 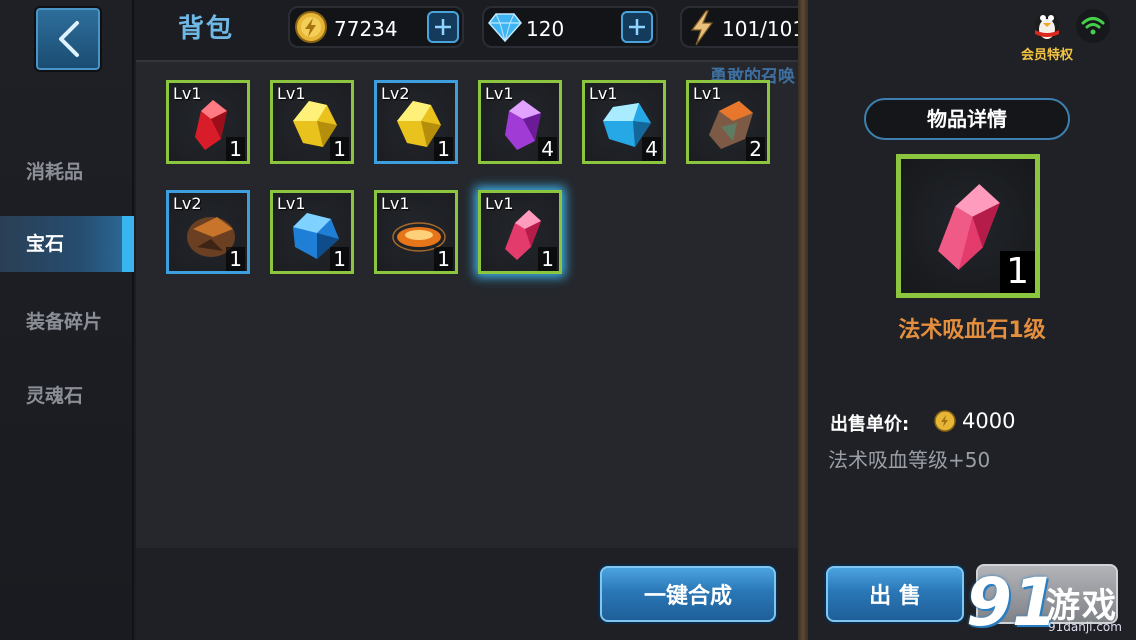 I want to click on vip-privileges: 会员特权, so click(x=1047, y=34).